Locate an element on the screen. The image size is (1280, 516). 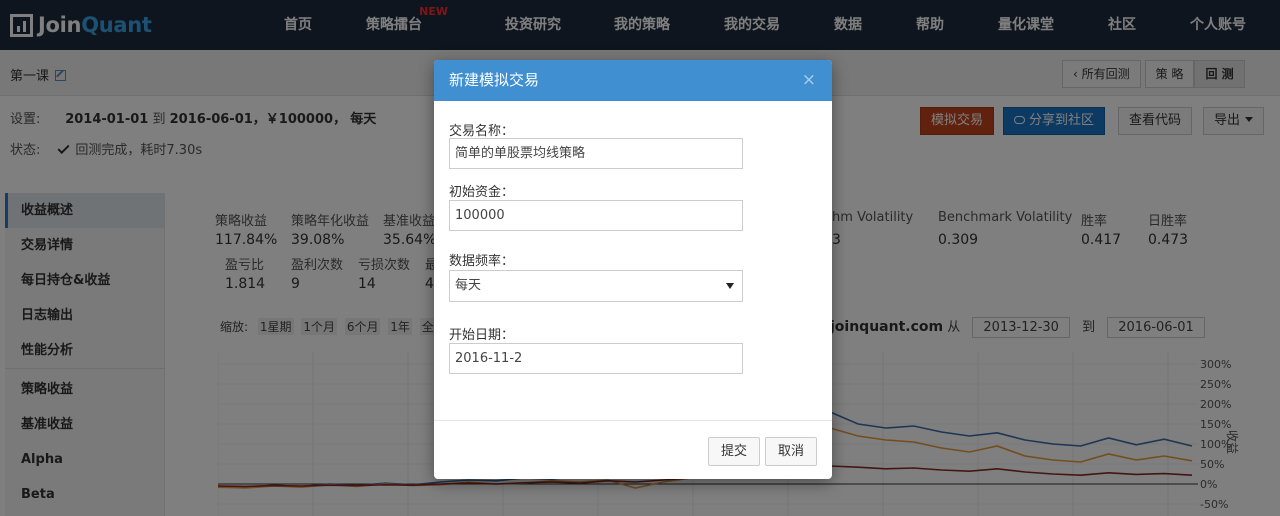
close-icon: × is located at coordinates (809, 80).